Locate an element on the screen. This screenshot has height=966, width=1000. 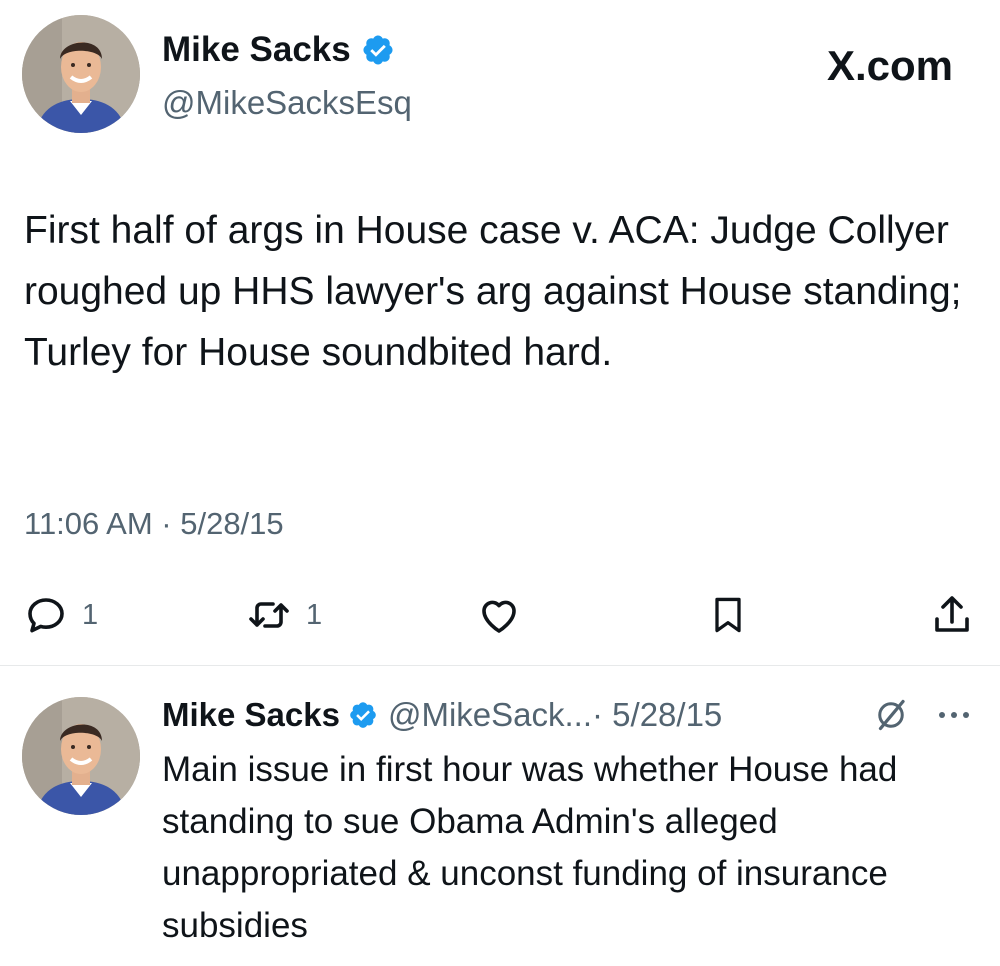
retweet-button: 1 is located at coordinates (283, 615).